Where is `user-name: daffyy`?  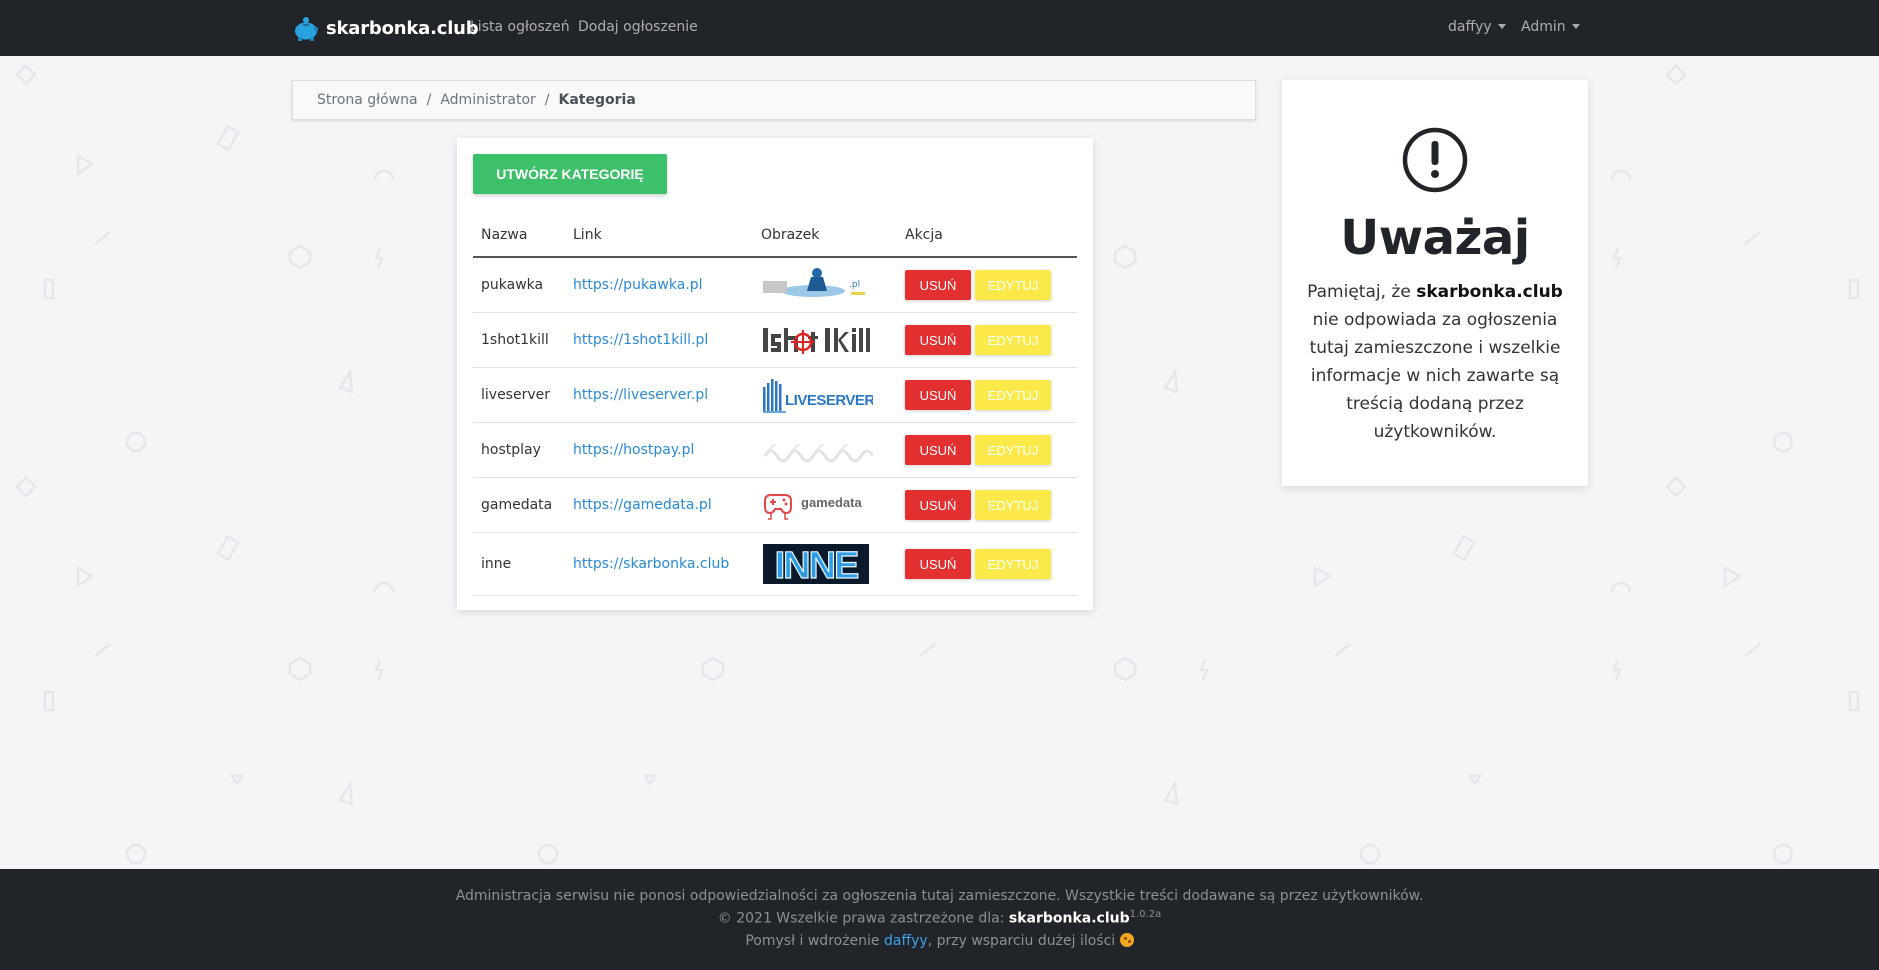 user-name: daffyy is located at coordinates (1470, 27).